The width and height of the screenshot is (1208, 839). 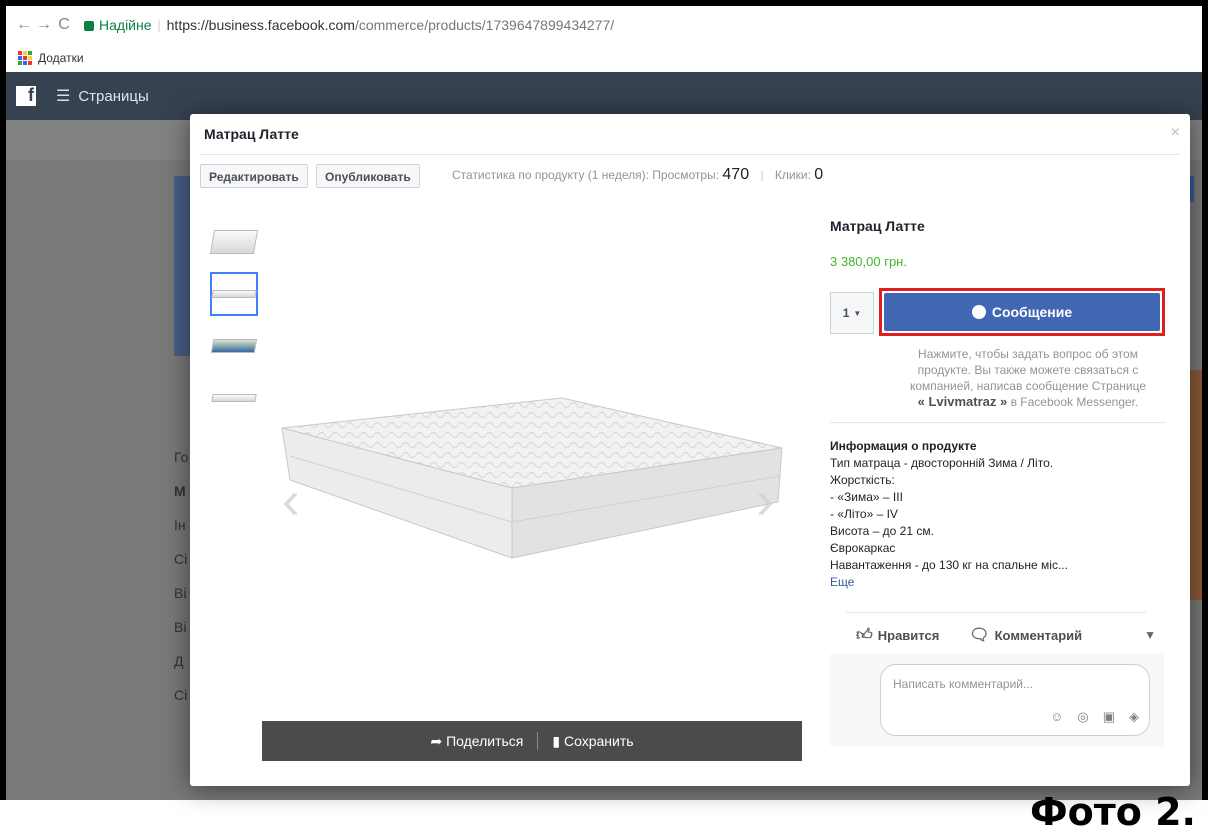 I want to click on actions-divider, so click(x=996, y=612).